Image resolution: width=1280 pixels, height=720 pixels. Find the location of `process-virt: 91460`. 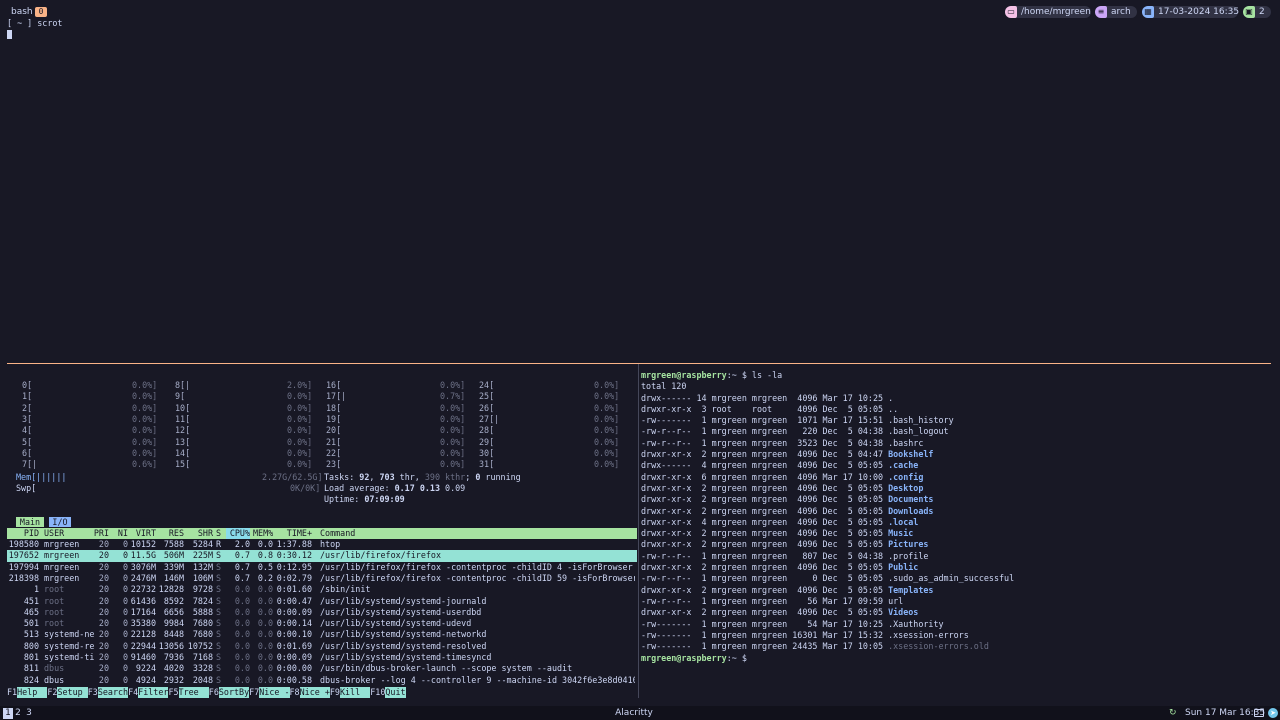

process-virt: 91460 is located at coordinates (143, 657).